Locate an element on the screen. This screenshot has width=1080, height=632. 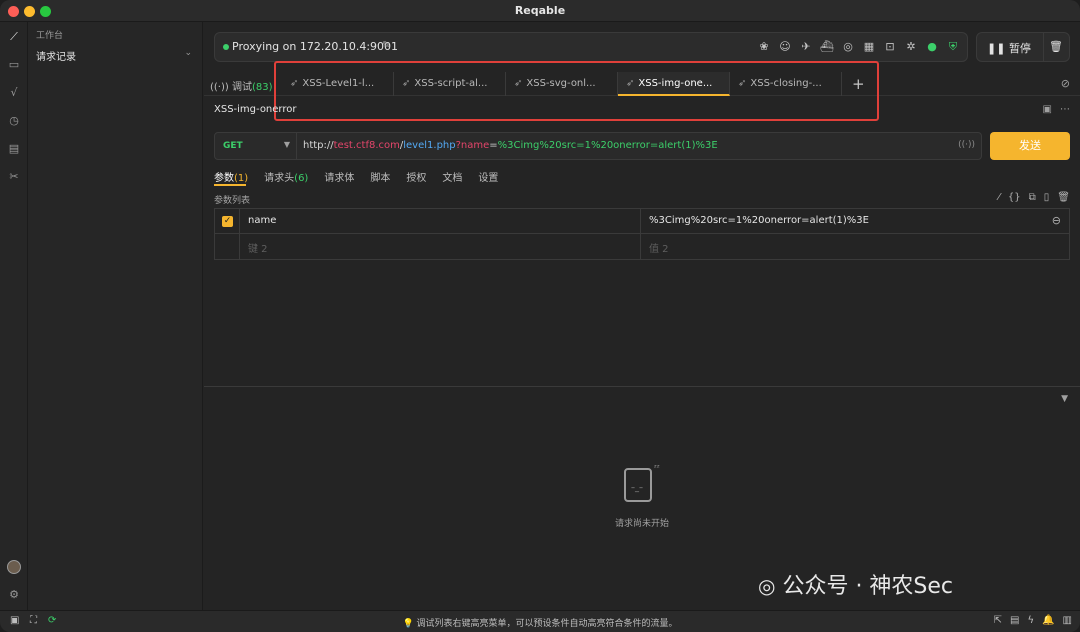
sidebar-item-request-records: 请求记录 ⌄ is located at coordinates (116, 55).